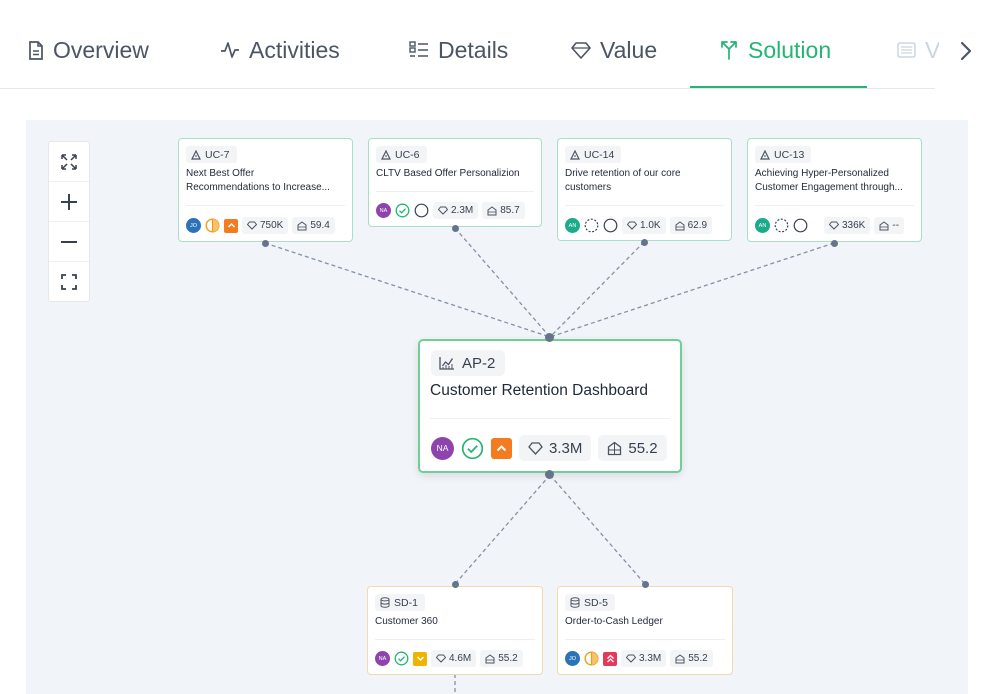 The height and width of the screenshot is (694, 994). I want to click on card-footer: JO 750K 59.4, so click(260, 225).